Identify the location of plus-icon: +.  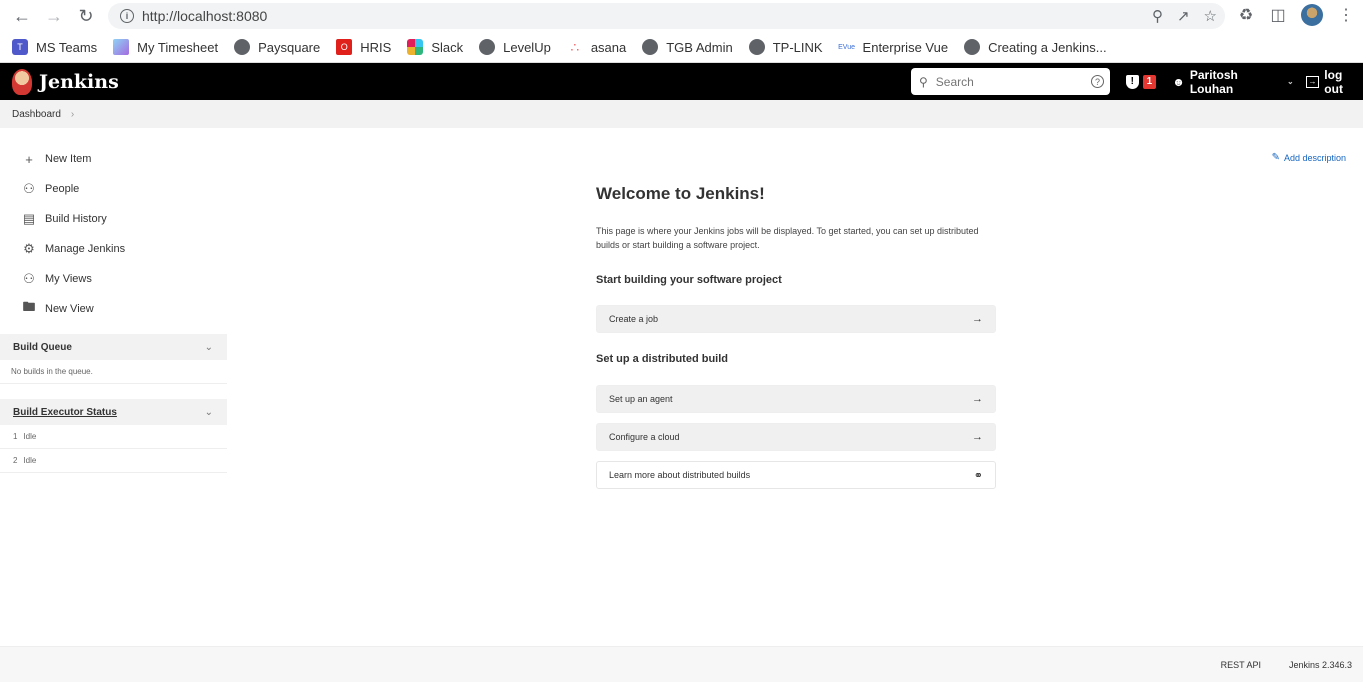
(29, 159).